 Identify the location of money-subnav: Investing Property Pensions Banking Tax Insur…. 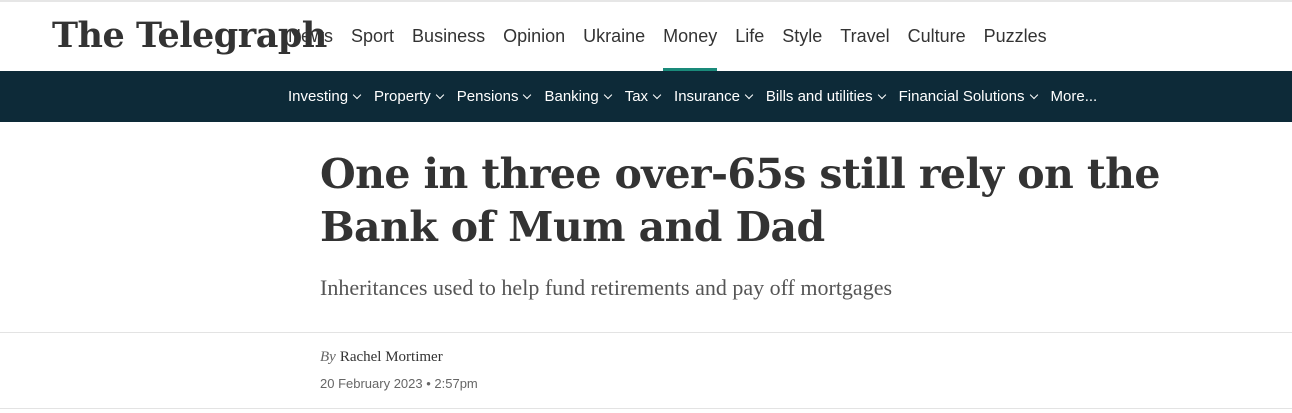
(646, 96).